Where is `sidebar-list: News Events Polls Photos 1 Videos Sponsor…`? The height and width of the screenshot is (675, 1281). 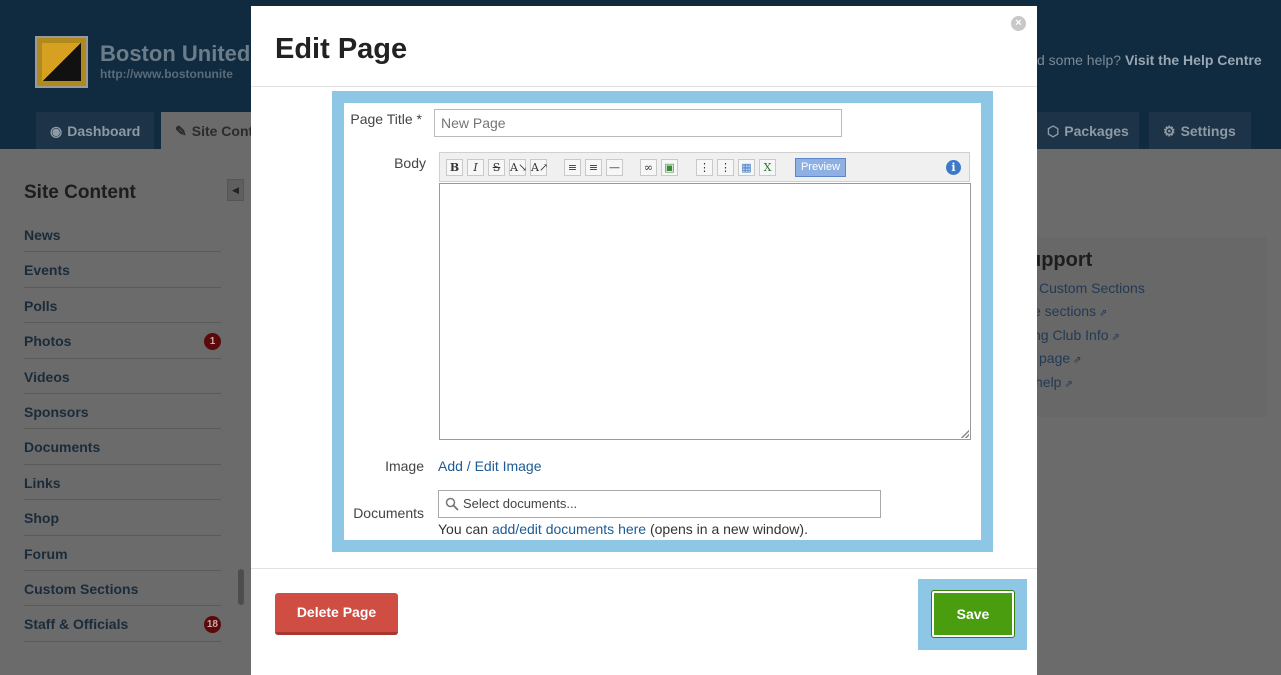
sidebar-list: News Events Polls Photos 1 Videos Sponsor… is located at coordinates (122, 429).